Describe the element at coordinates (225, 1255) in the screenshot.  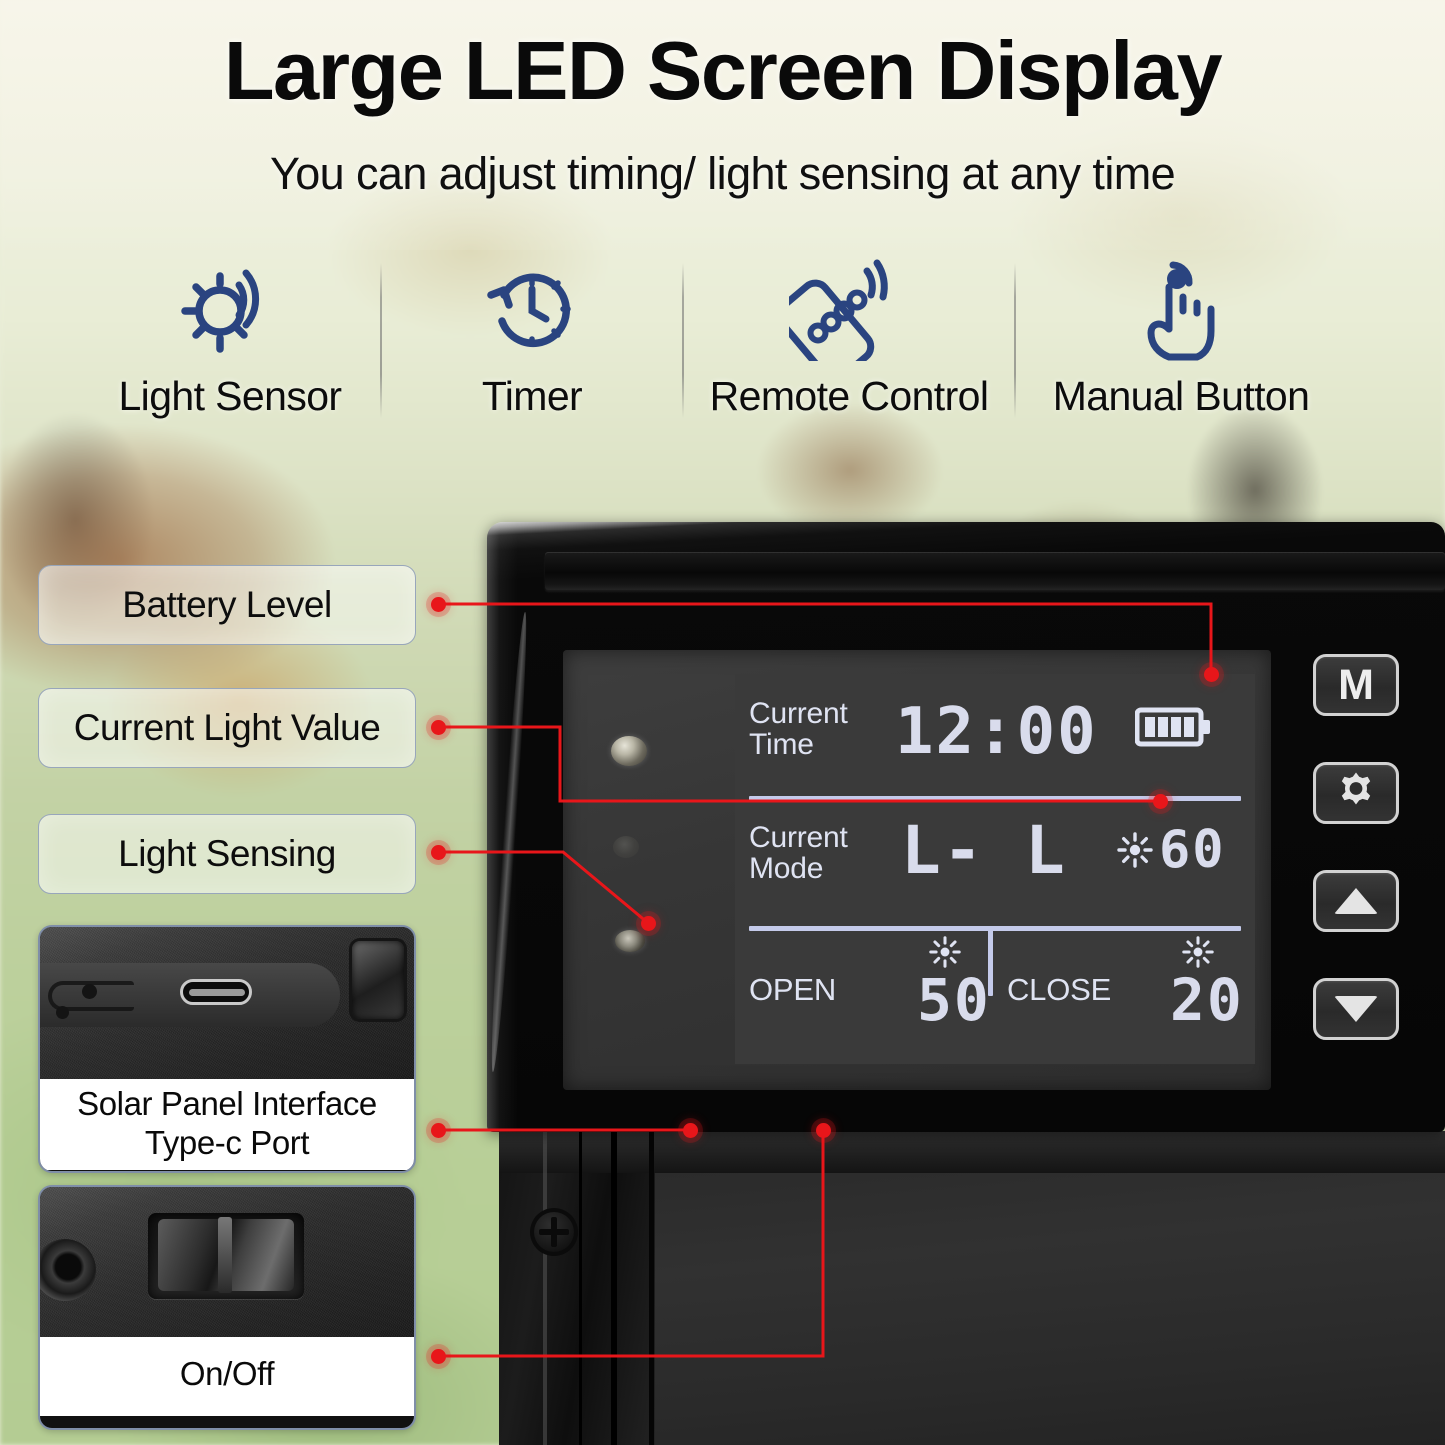
I see `rocker-notch` at that location.